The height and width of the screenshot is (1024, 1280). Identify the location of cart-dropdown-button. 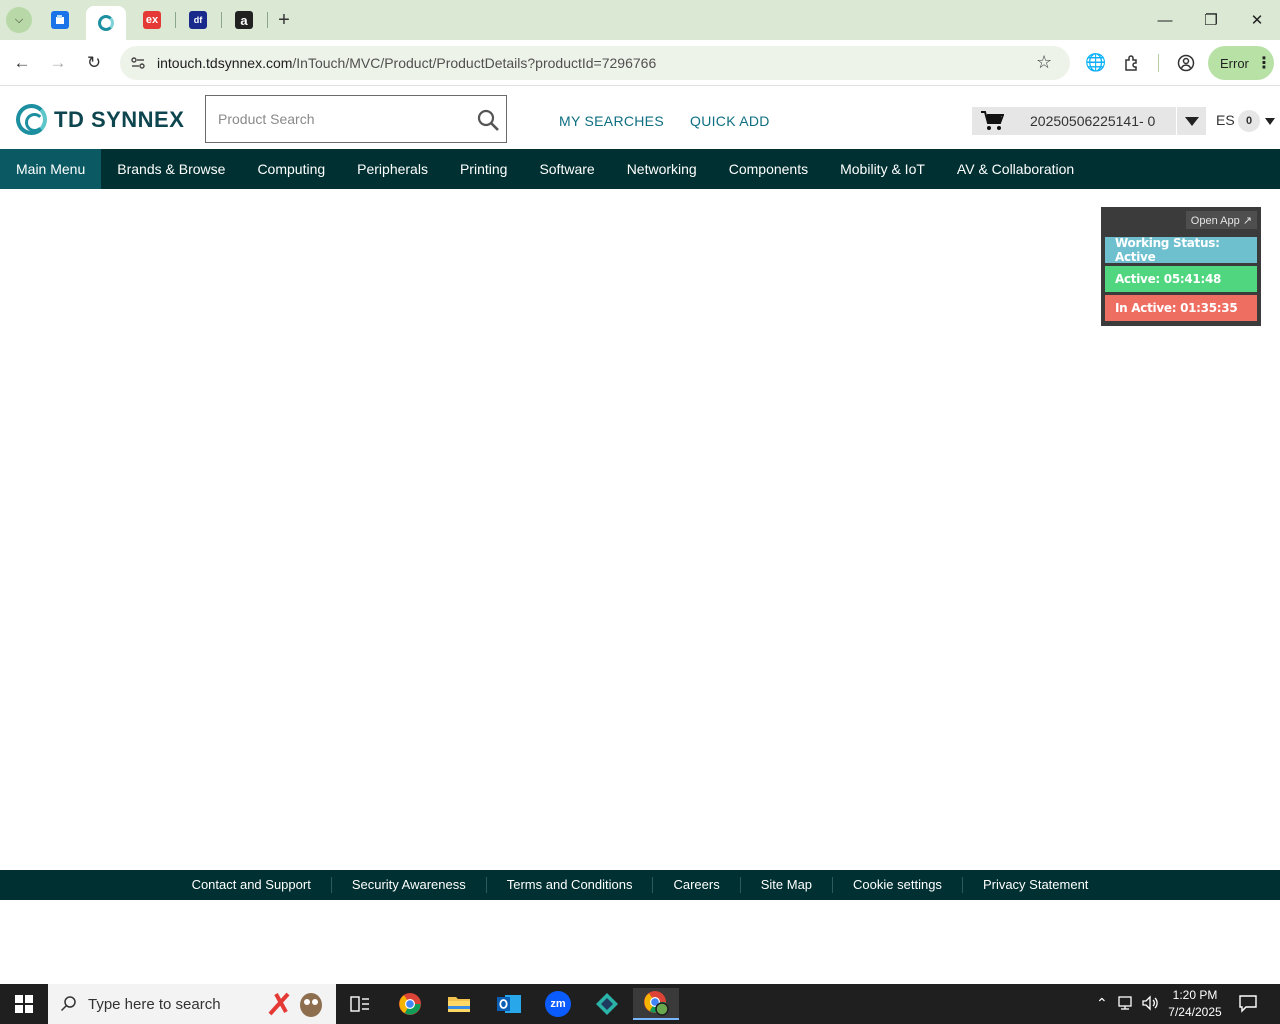
(1191, 121).